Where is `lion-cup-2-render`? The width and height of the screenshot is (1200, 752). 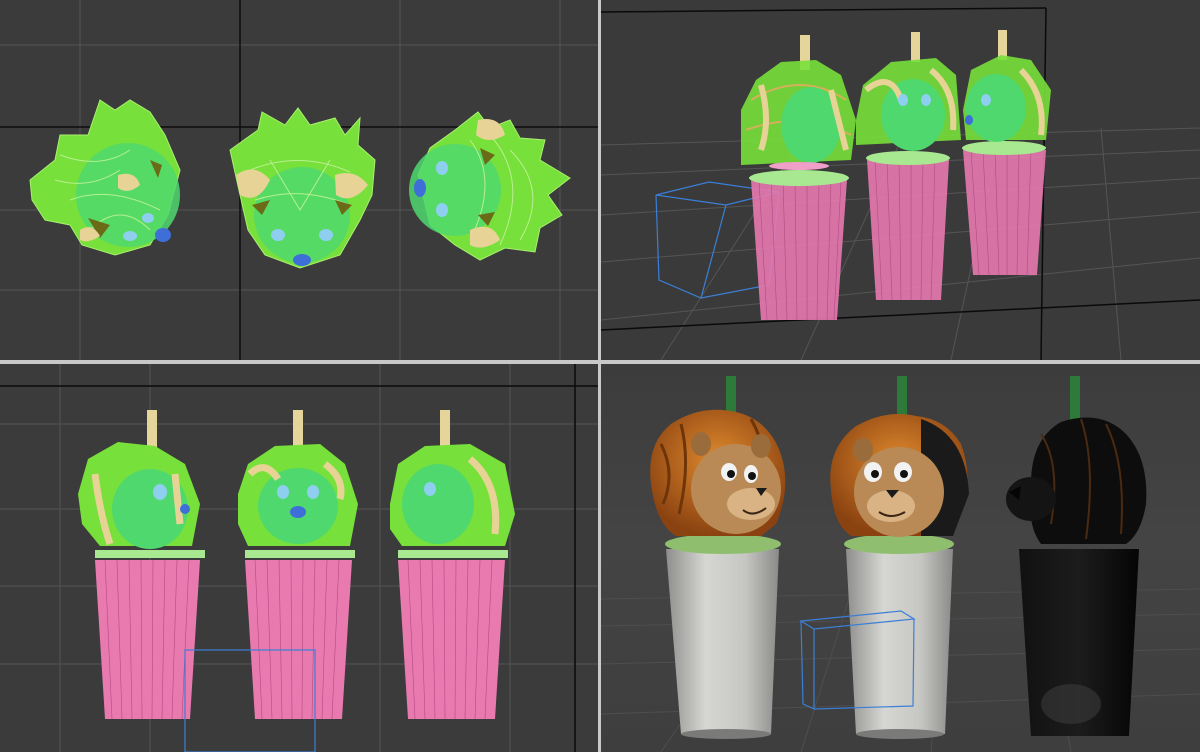
lion-cup-2-render is located at coordinates (899, 557).